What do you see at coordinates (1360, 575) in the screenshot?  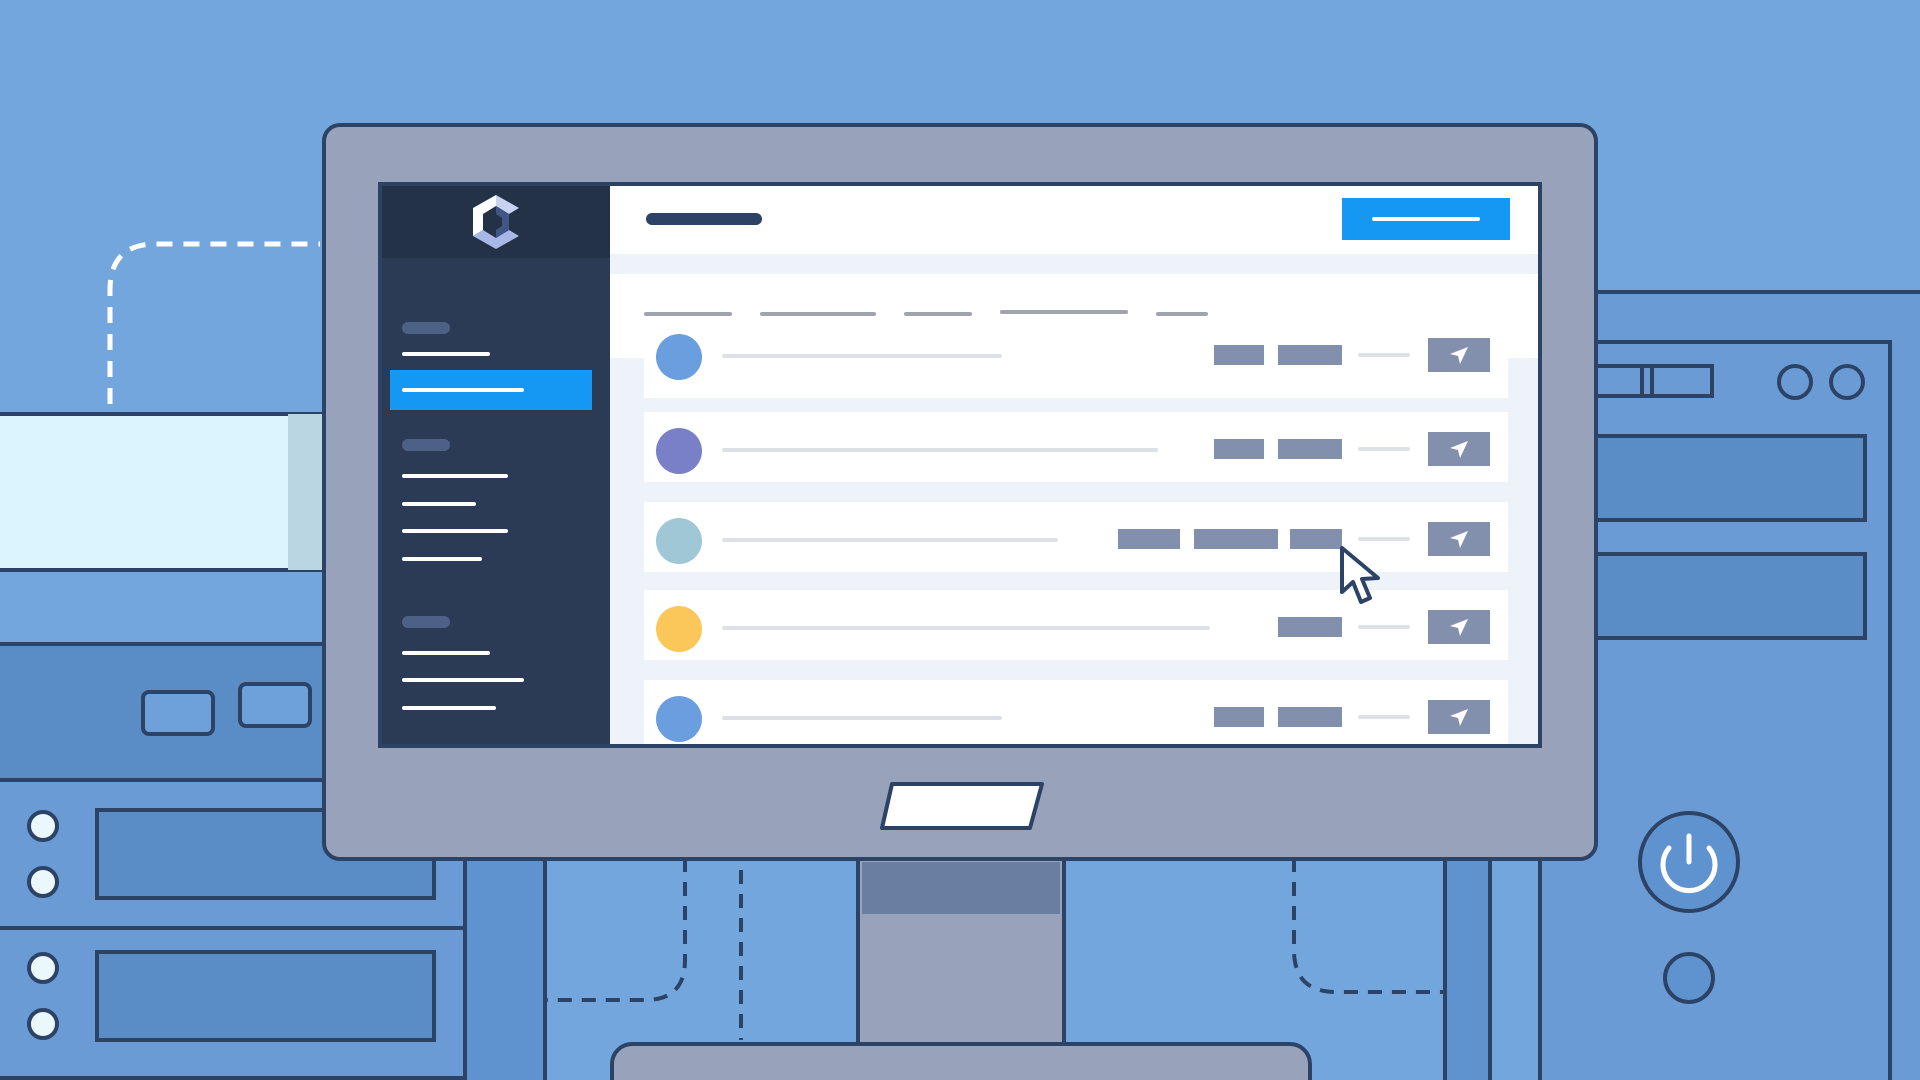 I see `mouse-pointer-icon` at bounding box center [1360, 575].